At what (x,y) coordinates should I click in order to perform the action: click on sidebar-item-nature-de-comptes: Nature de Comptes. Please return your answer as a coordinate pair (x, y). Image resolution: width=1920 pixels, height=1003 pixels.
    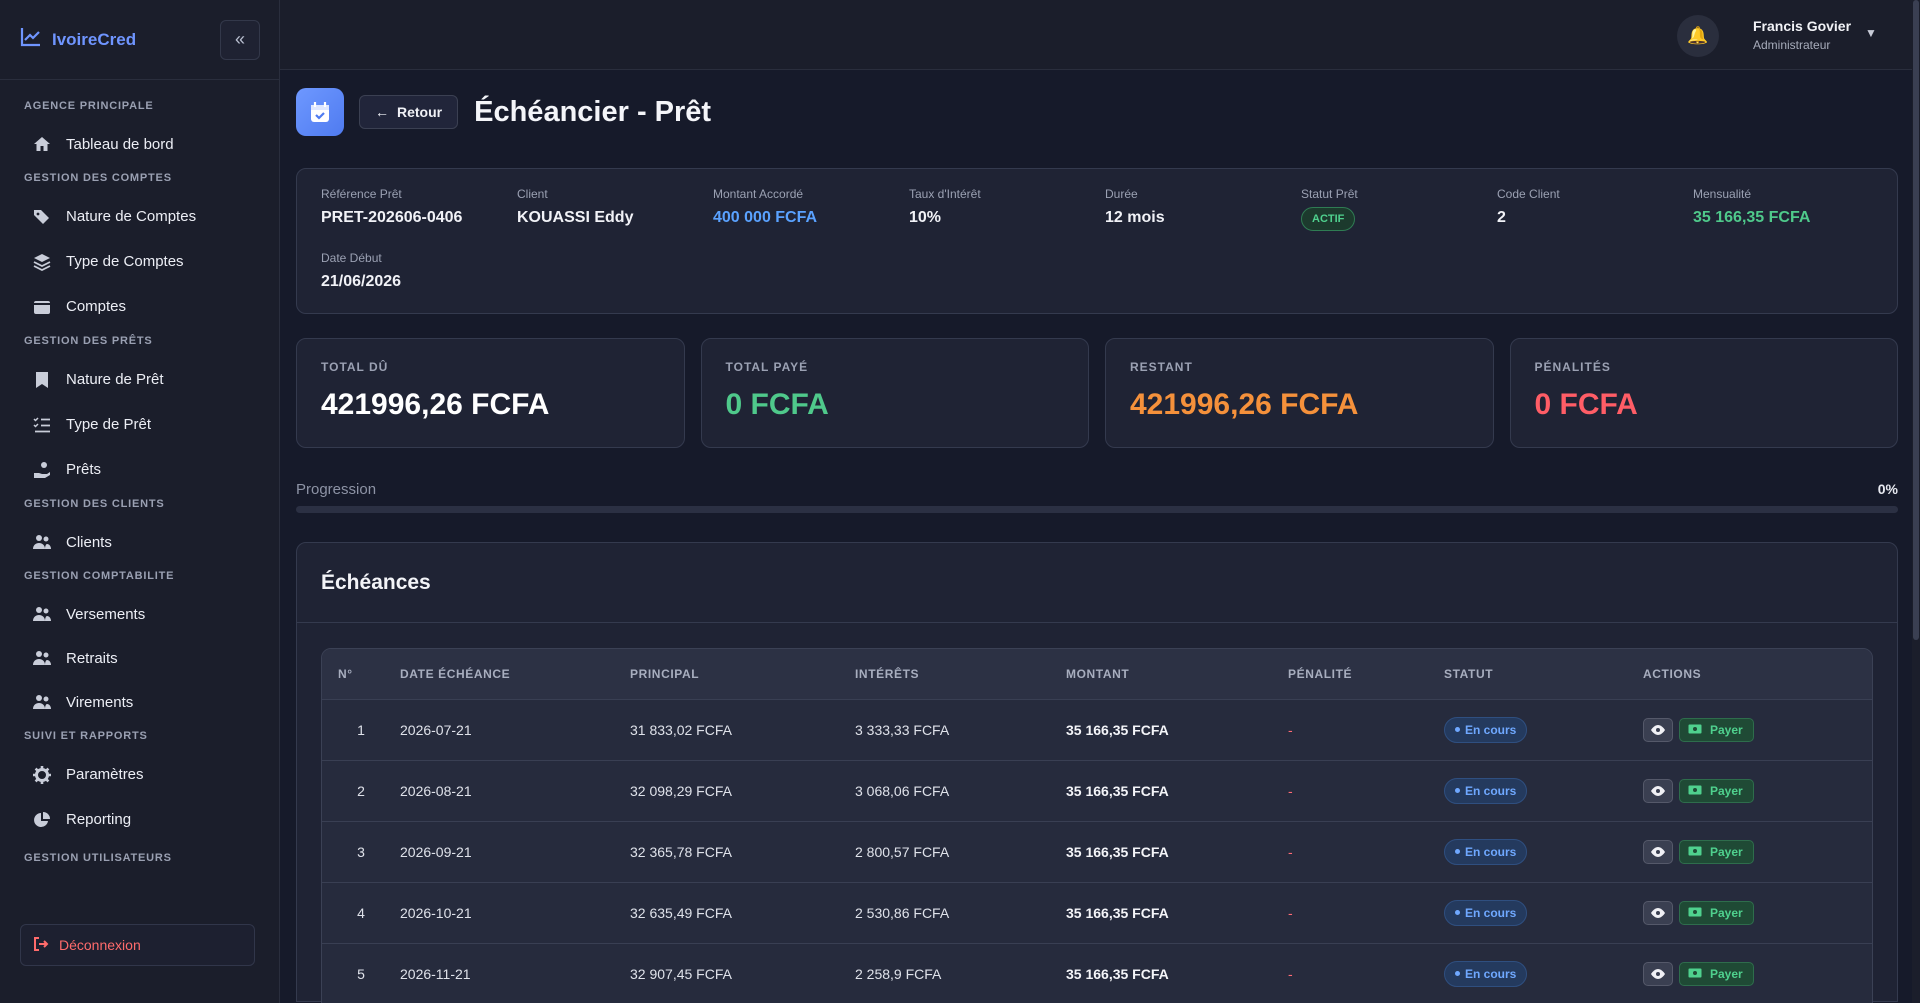
    Looking at the image, I should click on (140, 216).